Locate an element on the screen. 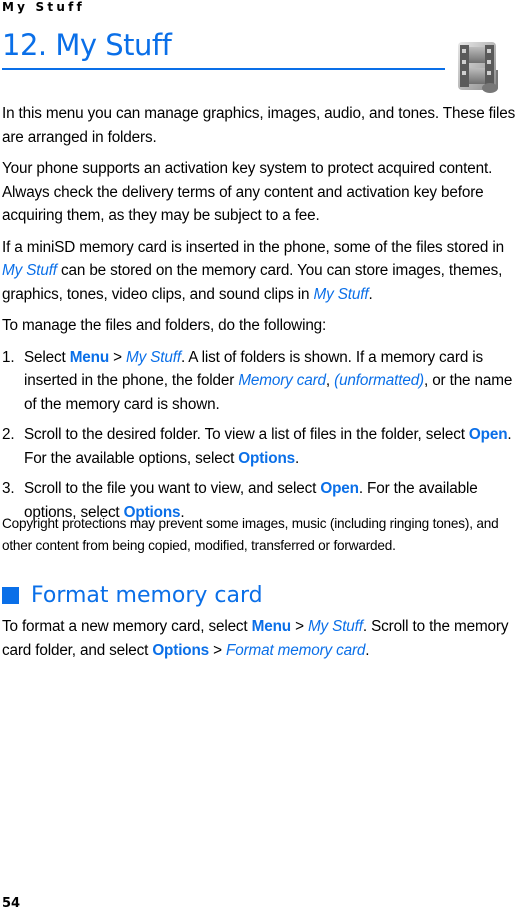  title-rule is located at coordinates (223, 69).